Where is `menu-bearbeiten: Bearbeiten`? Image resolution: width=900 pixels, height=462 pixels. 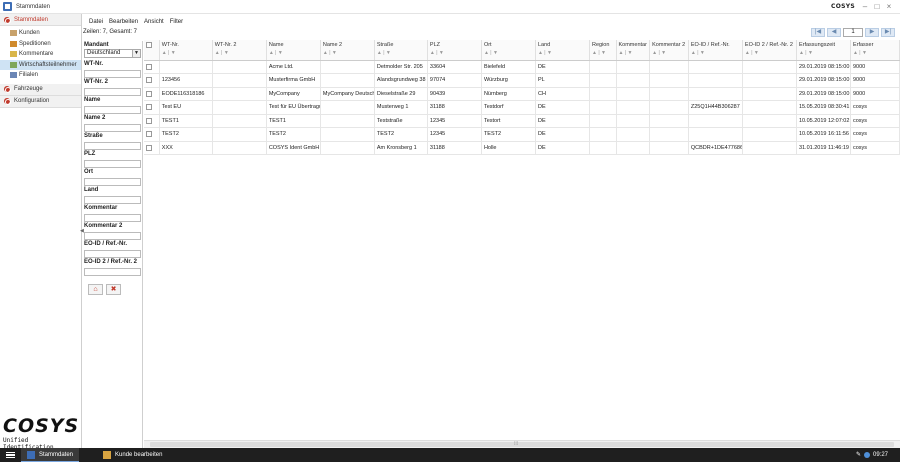 menu-bearbeiten: Bearbeiten is located at coordinates (123, 22).